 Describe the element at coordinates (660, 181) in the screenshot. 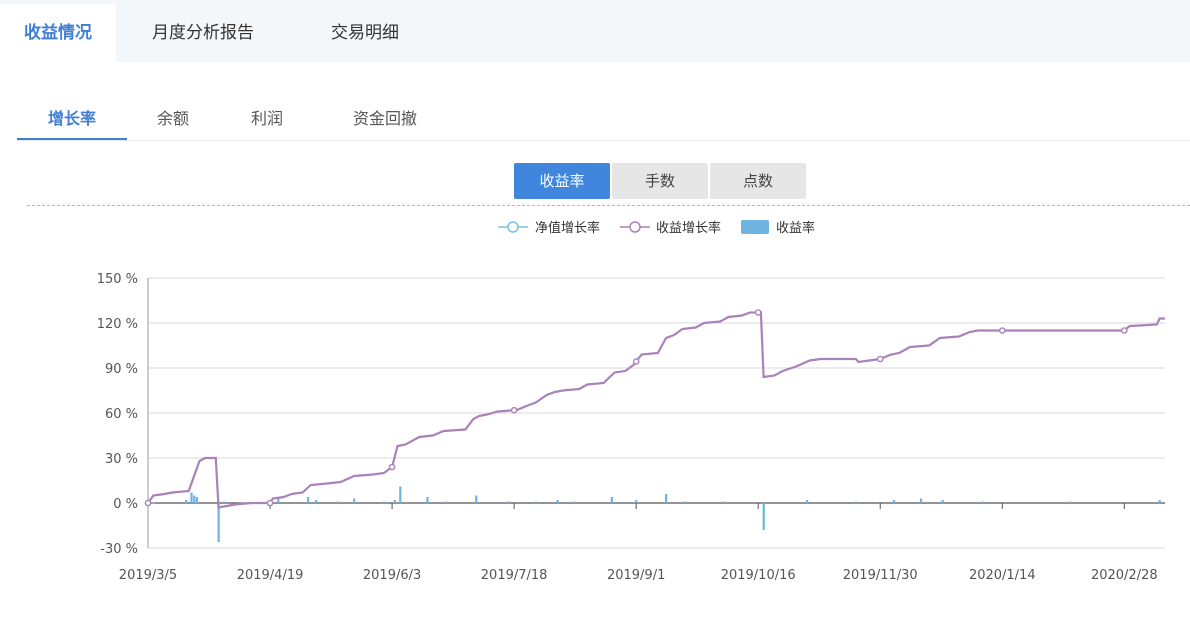

I see `segment-lots: 手数` at that location.